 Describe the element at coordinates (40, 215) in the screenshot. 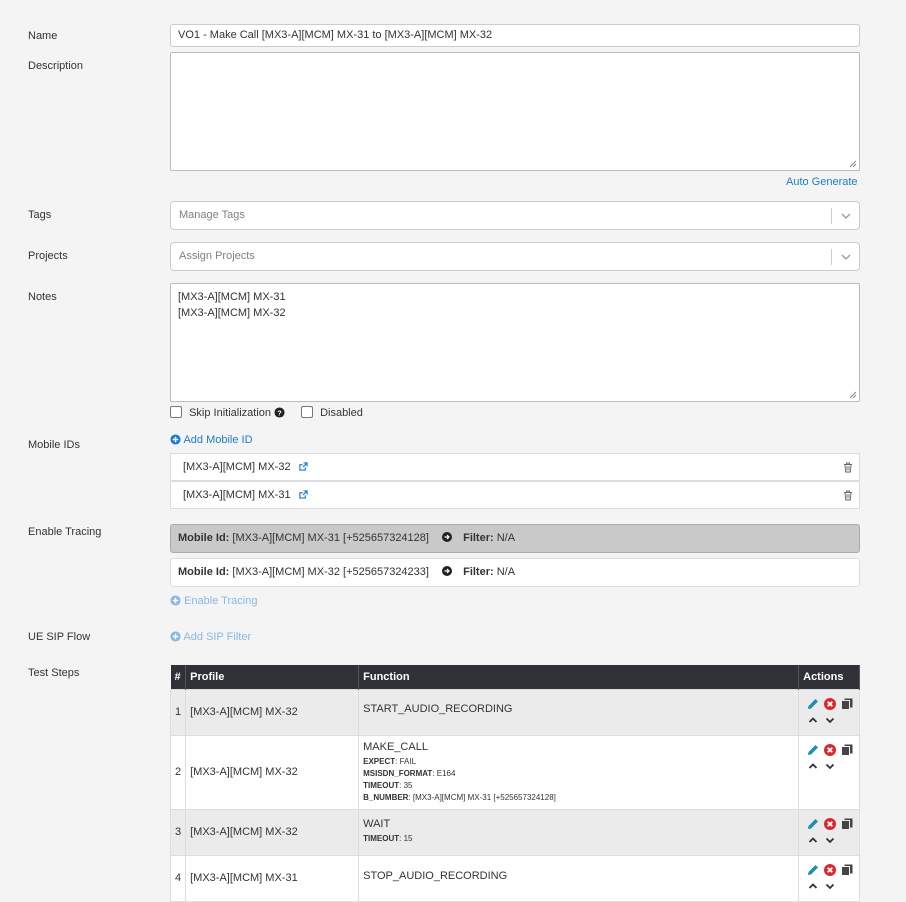

I see `tags-label: Tags` at that location.